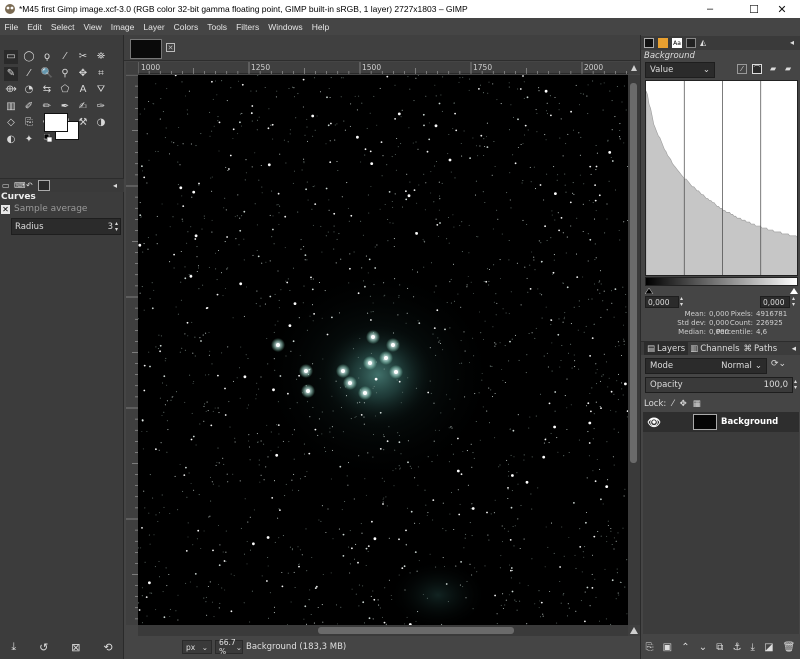  What do you see at coordinates (83, 107) in the screenshot?
I see `ink-icon: ✍` at bounding box center [83, 107].